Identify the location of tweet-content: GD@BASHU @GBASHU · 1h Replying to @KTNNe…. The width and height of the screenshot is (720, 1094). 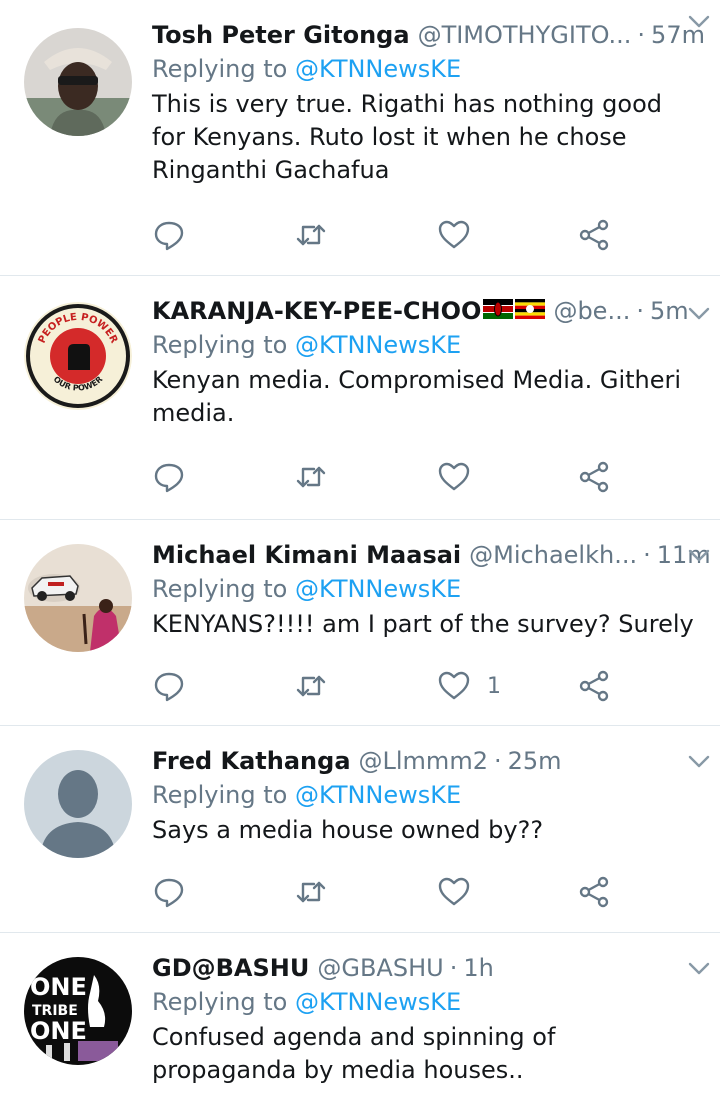
(426, 1019).